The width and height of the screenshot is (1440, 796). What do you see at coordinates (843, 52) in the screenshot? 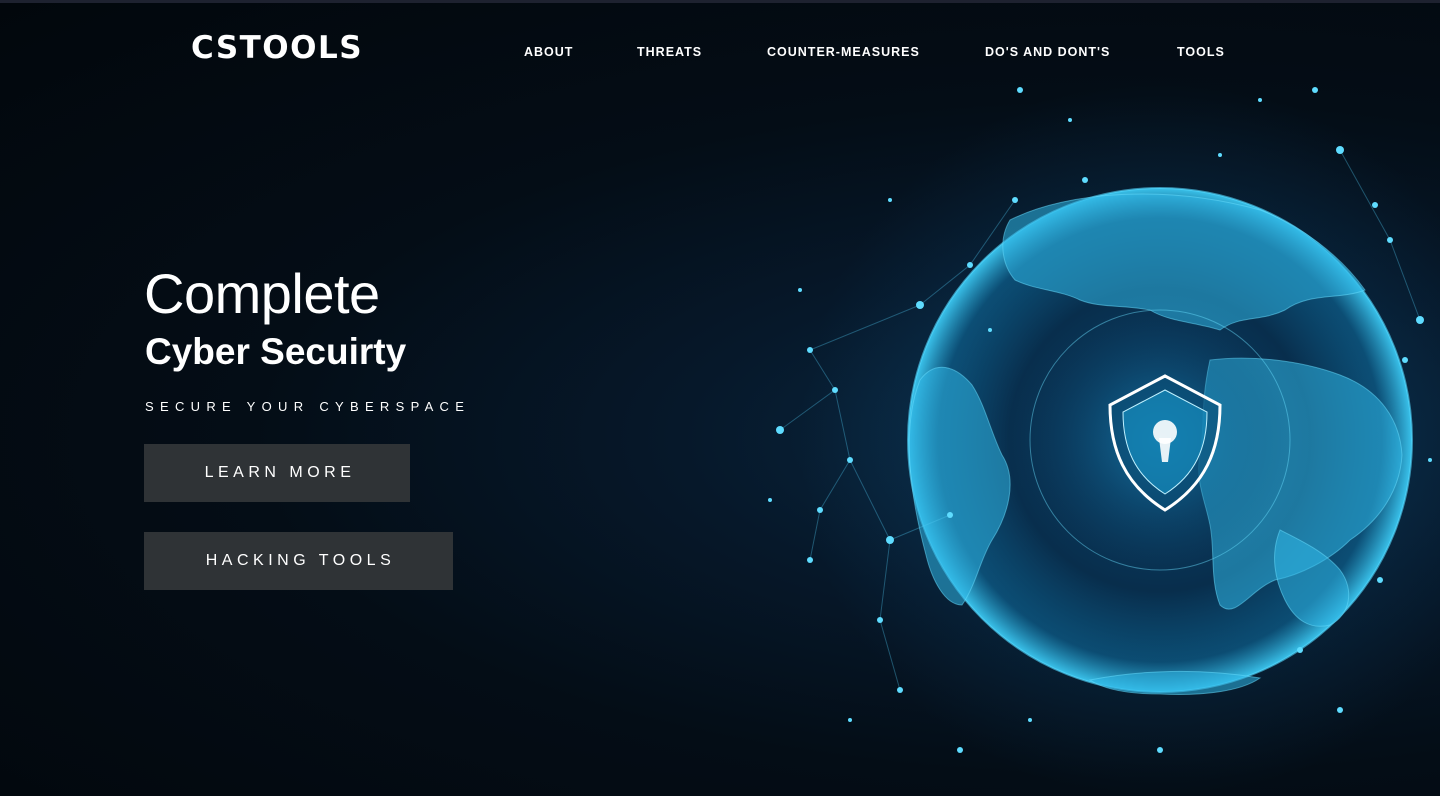
I see `nav-counter-measures-link: COUNTER-MEASURES` at bounding box center [843, 52].